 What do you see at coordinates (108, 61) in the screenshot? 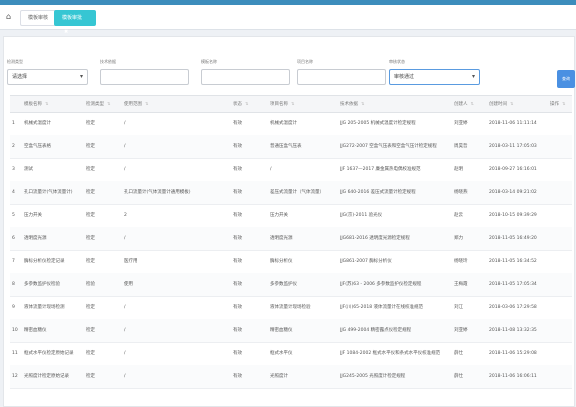
I see `filter-label-tech-basis: 技术依据` at bounding box center [108, 61].